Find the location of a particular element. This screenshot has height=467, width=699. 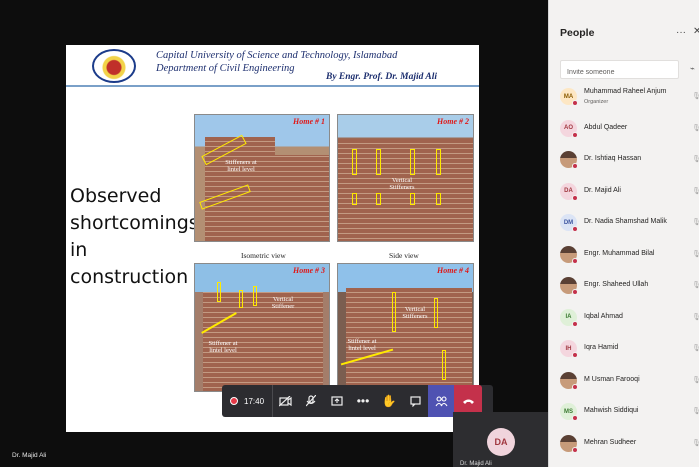

recording-icon is located at coordinates (234, 401).